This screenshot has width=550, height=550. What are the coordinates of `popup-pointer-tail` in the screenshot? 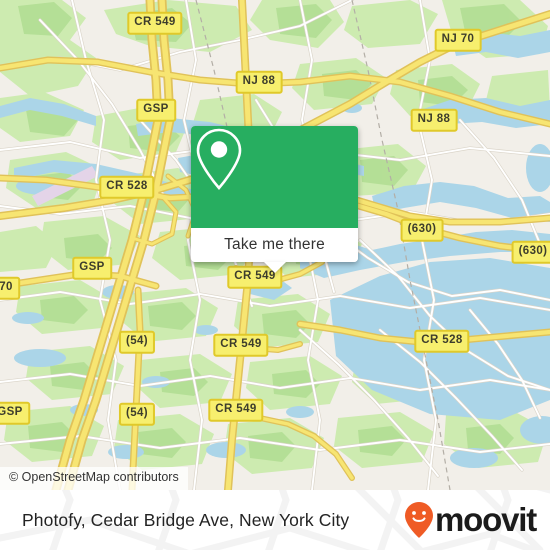 It's located at (274, 267).